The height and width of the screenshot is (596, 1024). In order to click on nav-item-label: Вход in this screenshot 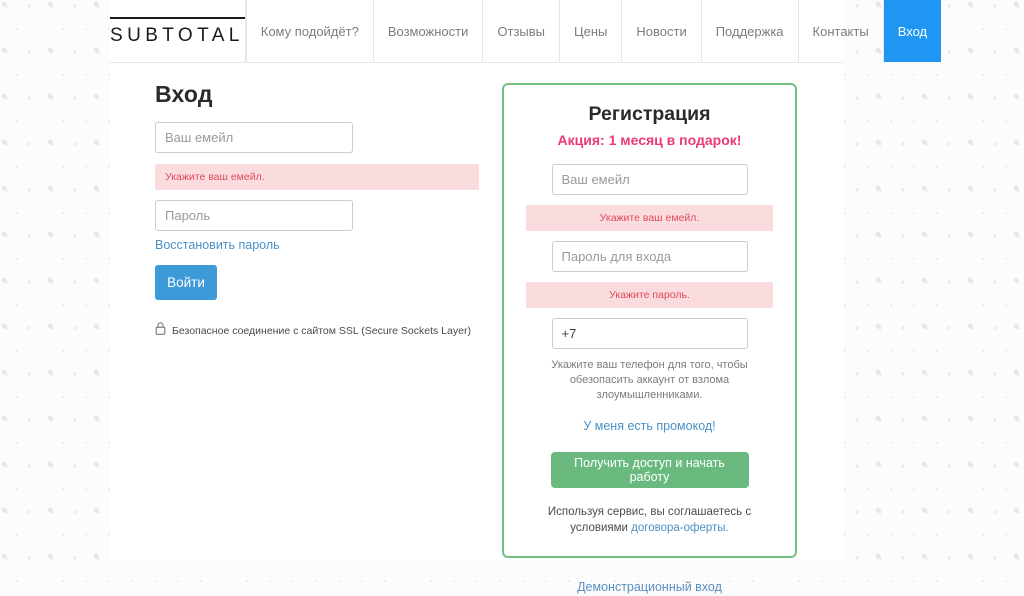, I will do `click(912, 31)`.